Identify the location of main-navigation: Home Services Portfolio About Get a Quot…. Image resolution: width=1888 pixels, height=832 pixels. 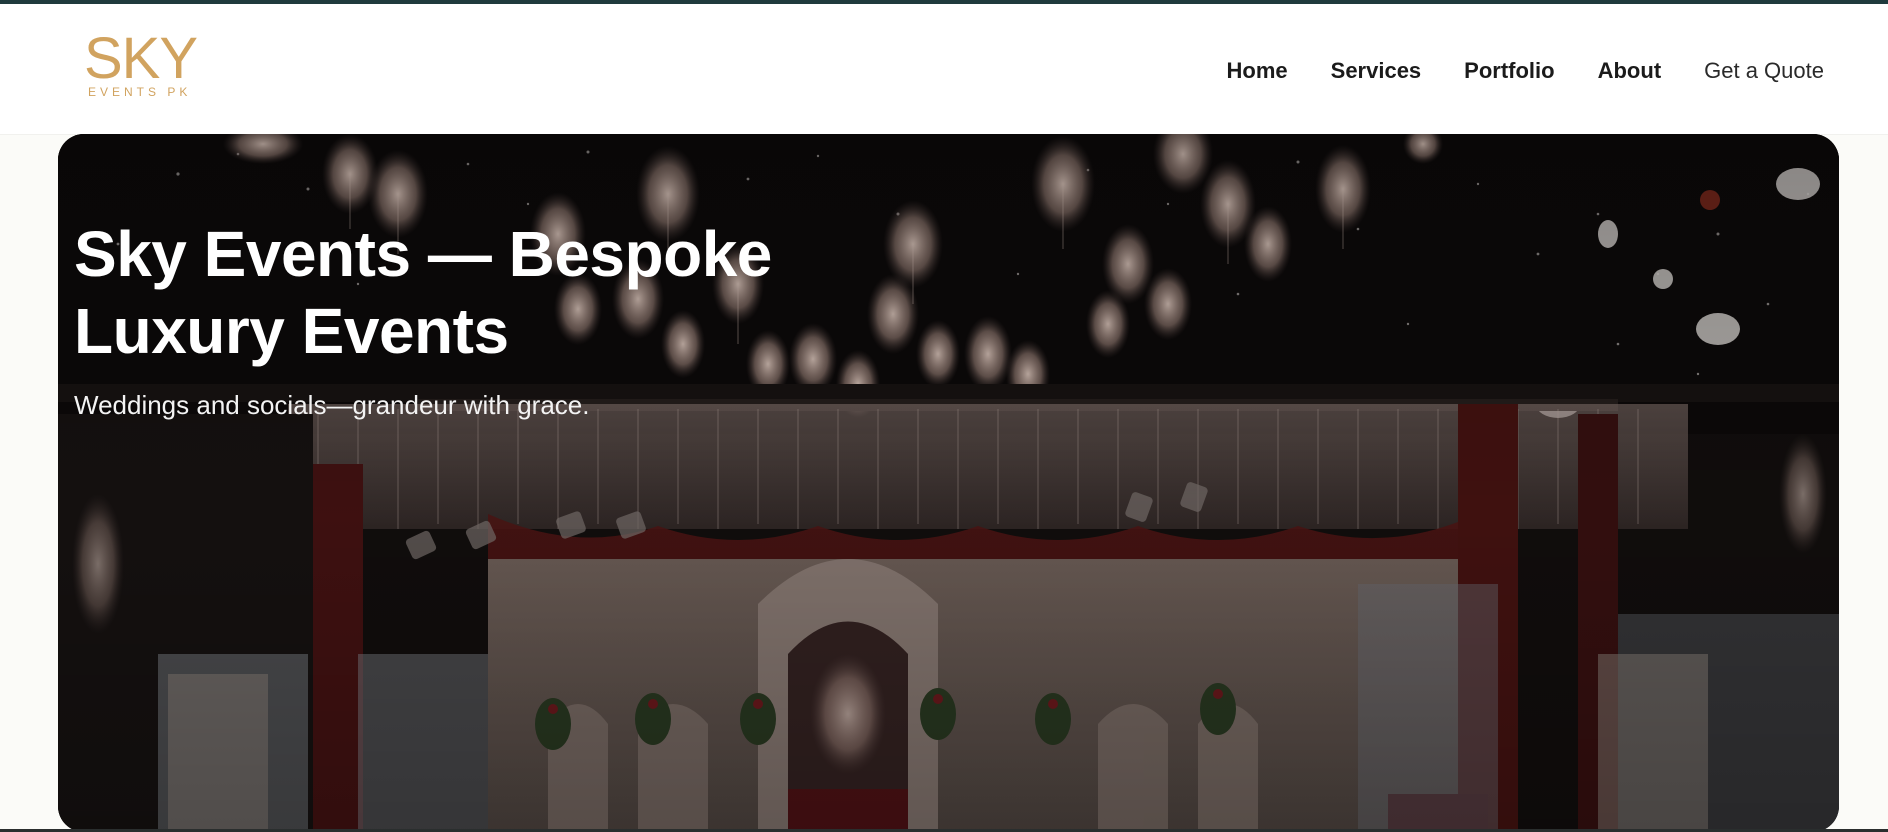
(1525, 71).